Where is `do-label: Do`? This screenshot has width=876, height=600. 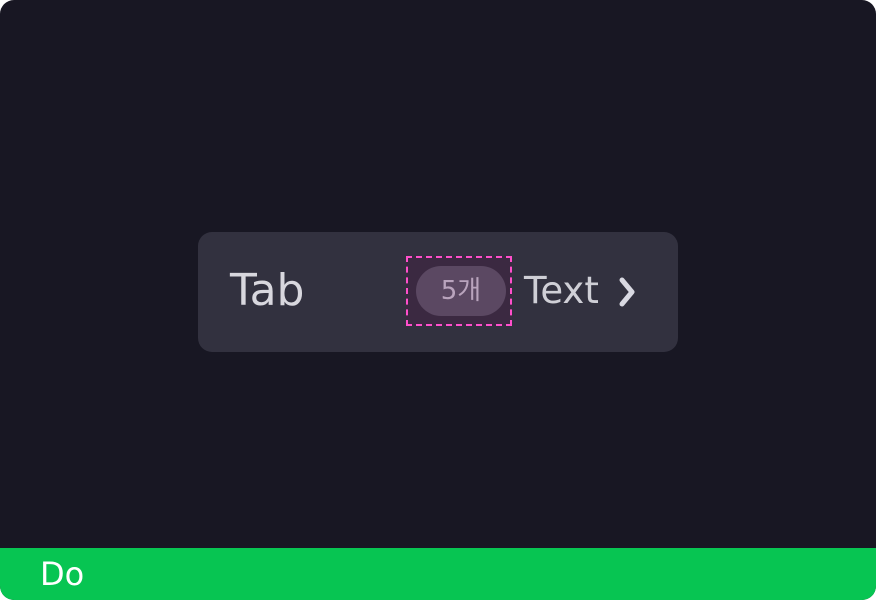 do-label: Do is located at coordinates (62, 574).